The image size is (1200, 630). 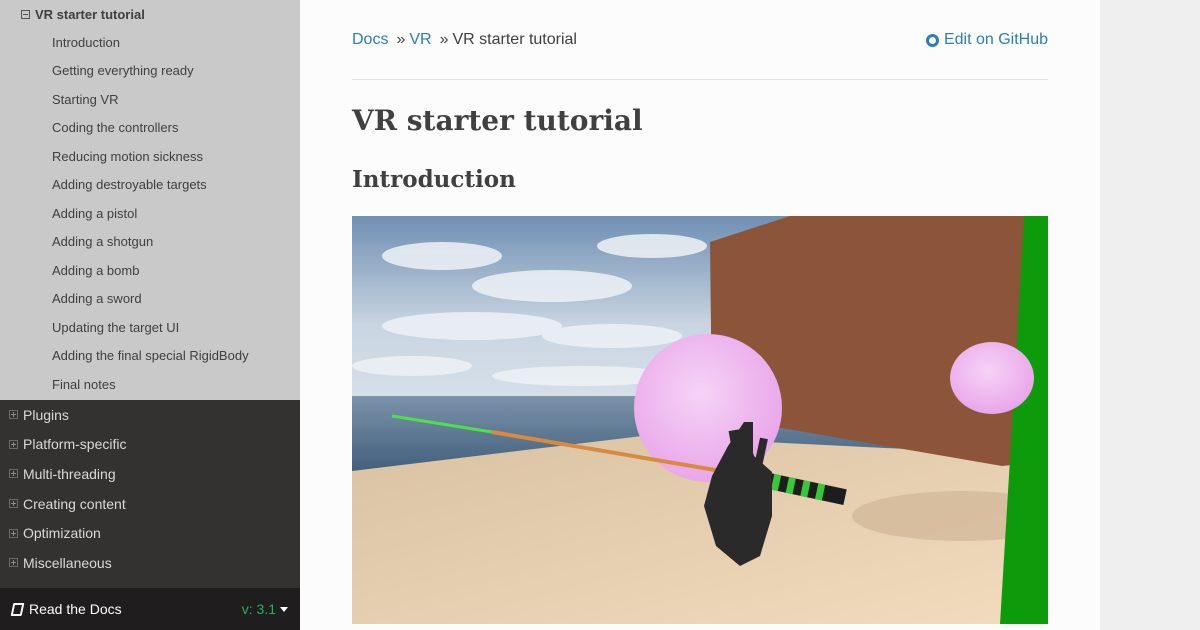 I want to click on toc-item-label: Optimization, so click(x=62, y=533).